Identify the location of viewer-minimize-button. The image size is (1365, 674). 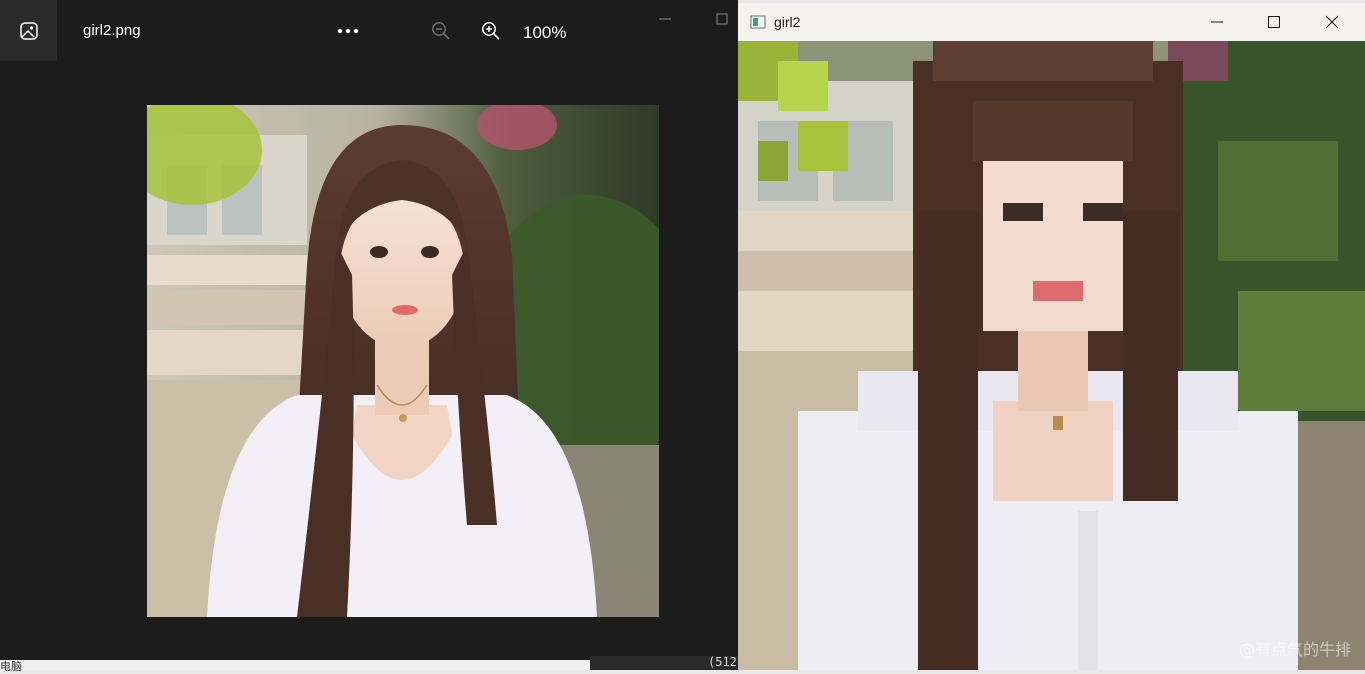
(665, 19).